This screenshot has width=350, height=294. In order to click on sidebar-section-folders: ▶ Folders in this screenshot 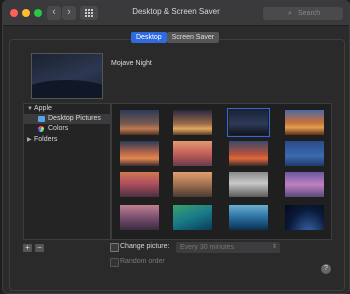, I will do `click(67, 140)`.